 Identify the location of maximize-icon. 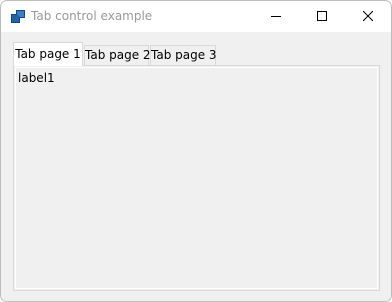
(322, 17).